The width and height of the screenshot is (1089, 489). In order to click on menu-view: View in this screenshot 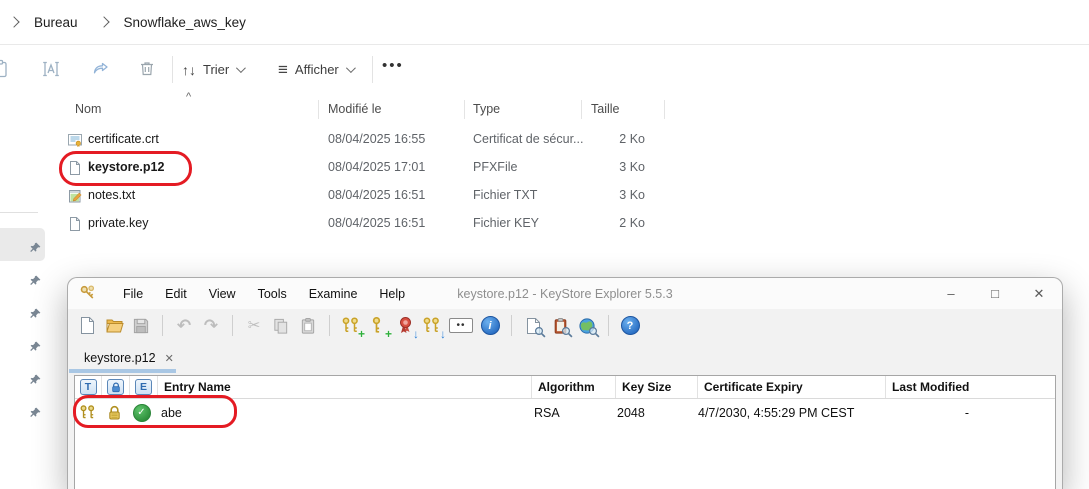, I will do `click(222, 294)`.